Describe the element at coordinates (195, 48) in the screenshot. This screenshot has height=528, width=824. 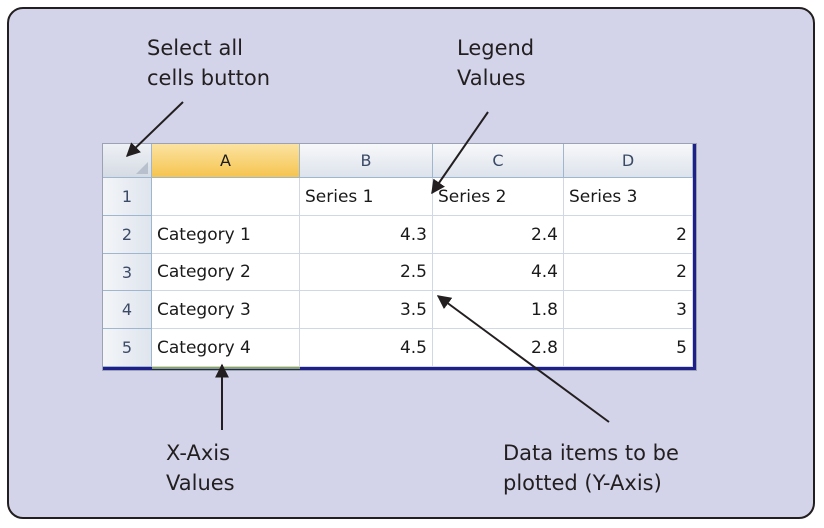
I see `select-all-callout-line1: Select all` at that location.